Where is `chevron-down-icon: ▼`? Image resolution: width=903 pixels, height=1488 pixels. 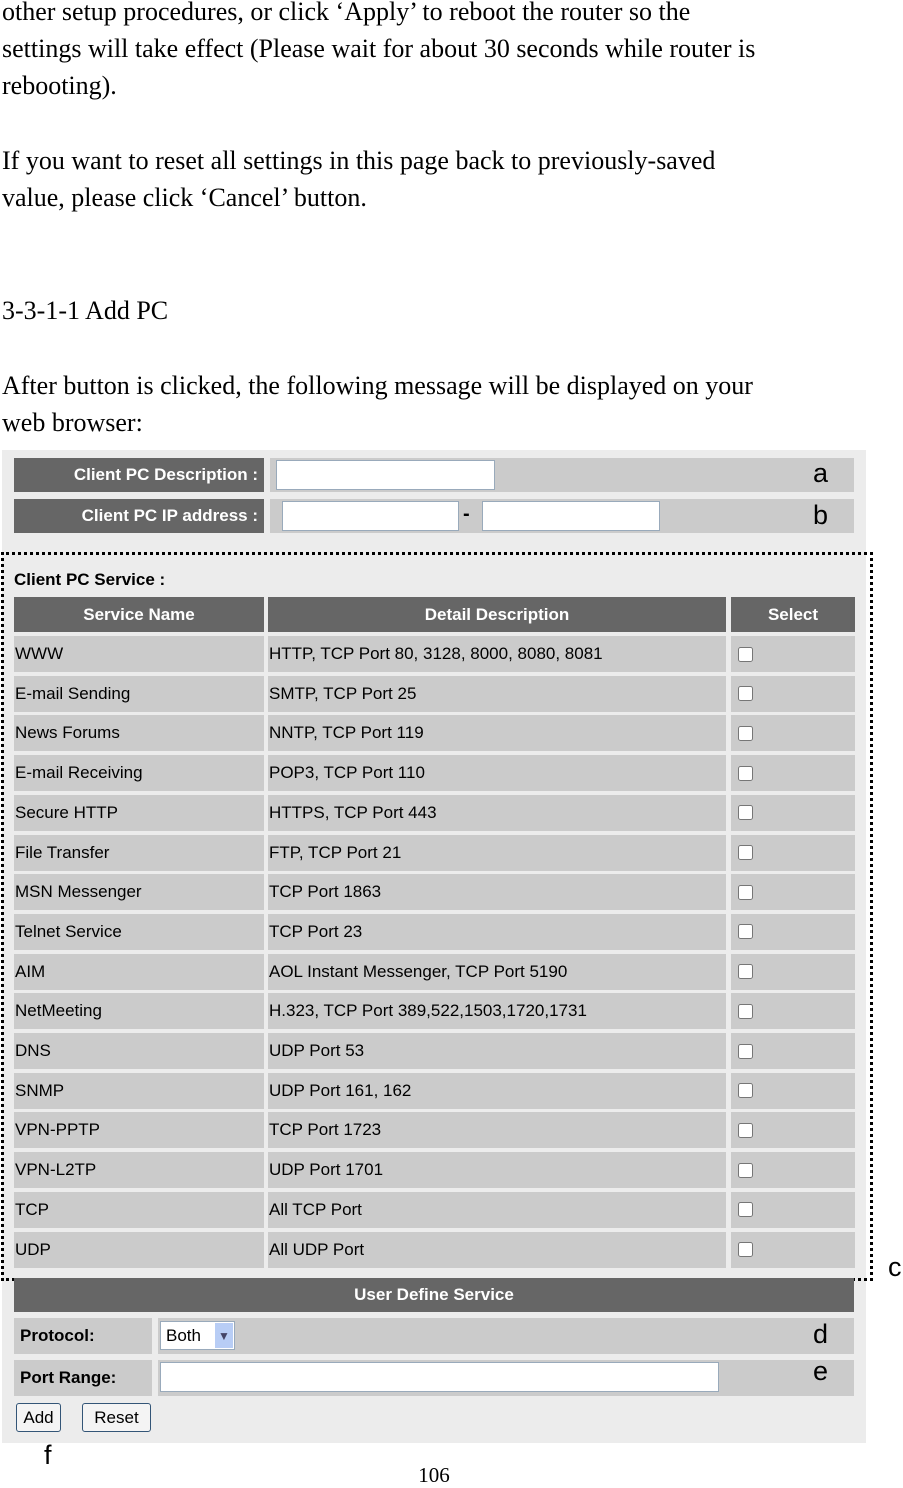 chevron-down-icon: ▼ is located at coordinates (224, 1335).